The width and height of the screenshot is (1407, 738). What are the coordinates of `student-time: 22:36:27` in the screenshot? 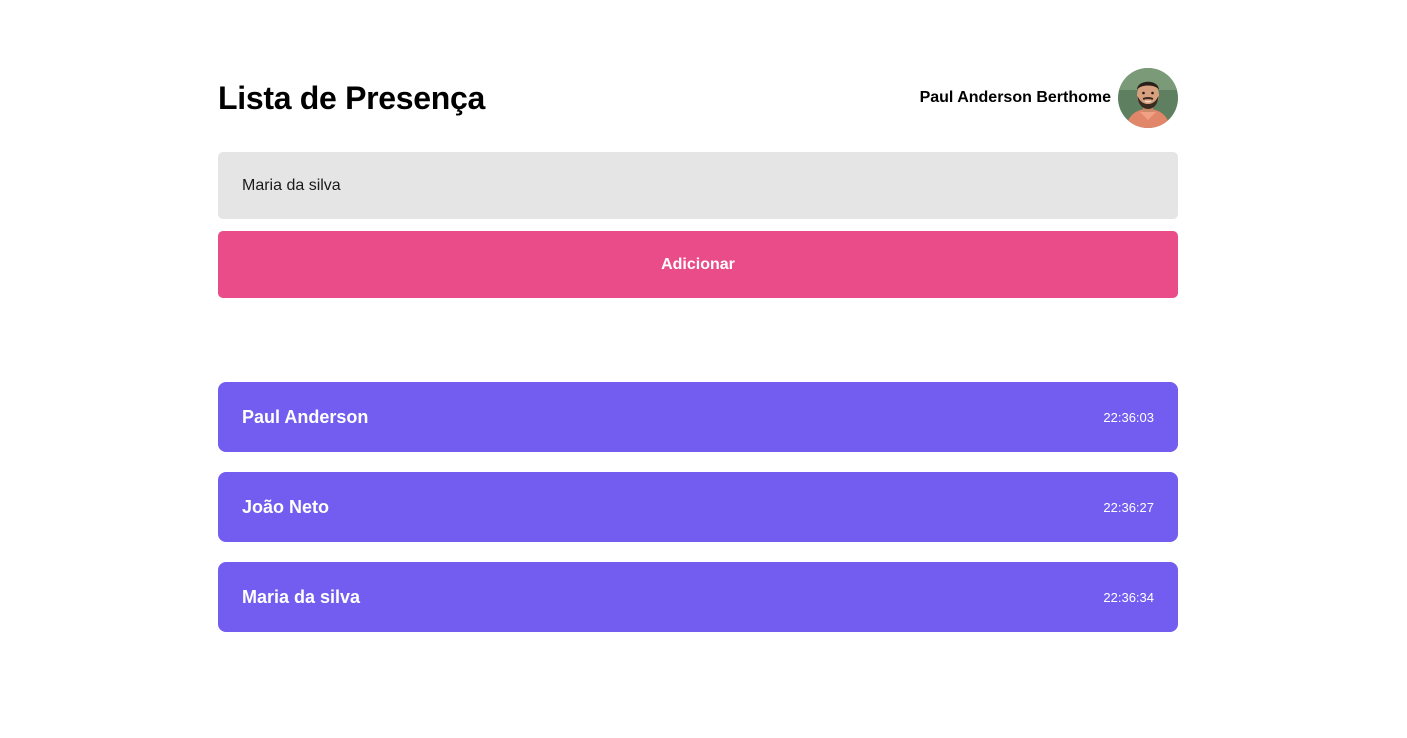 It's located at (1128, 507).